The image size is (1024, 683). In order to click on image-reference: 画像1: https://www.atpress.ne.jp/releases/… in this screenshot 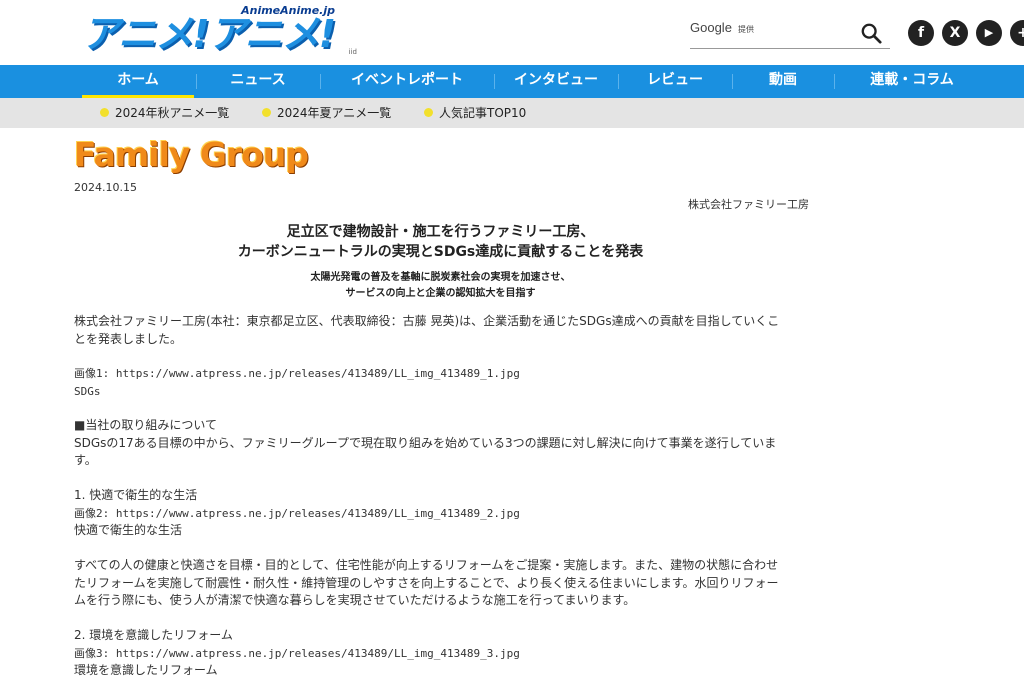, I will do `click(441, 382)`.